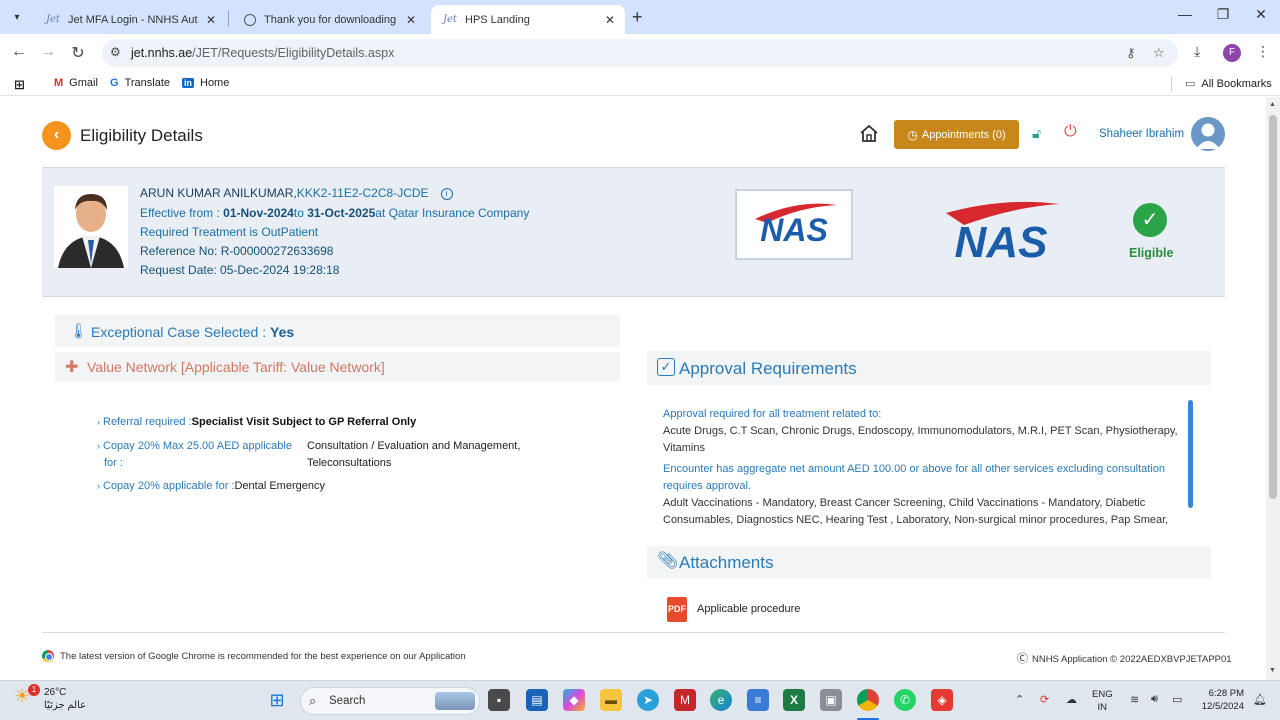 The height and width of the screenshot is (720, 1280). I want to click on translate-icon: G, so click(114, 83).